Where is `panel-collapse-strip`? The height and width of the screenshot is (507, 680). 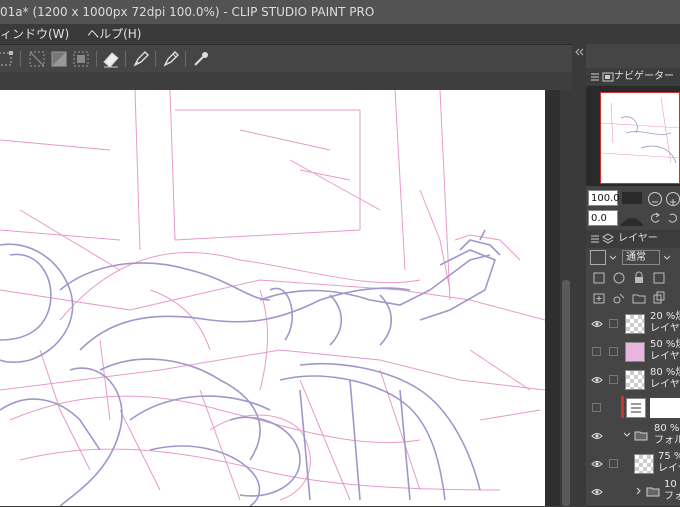
panel-collapse-strip is located at coordinates (579, 275).